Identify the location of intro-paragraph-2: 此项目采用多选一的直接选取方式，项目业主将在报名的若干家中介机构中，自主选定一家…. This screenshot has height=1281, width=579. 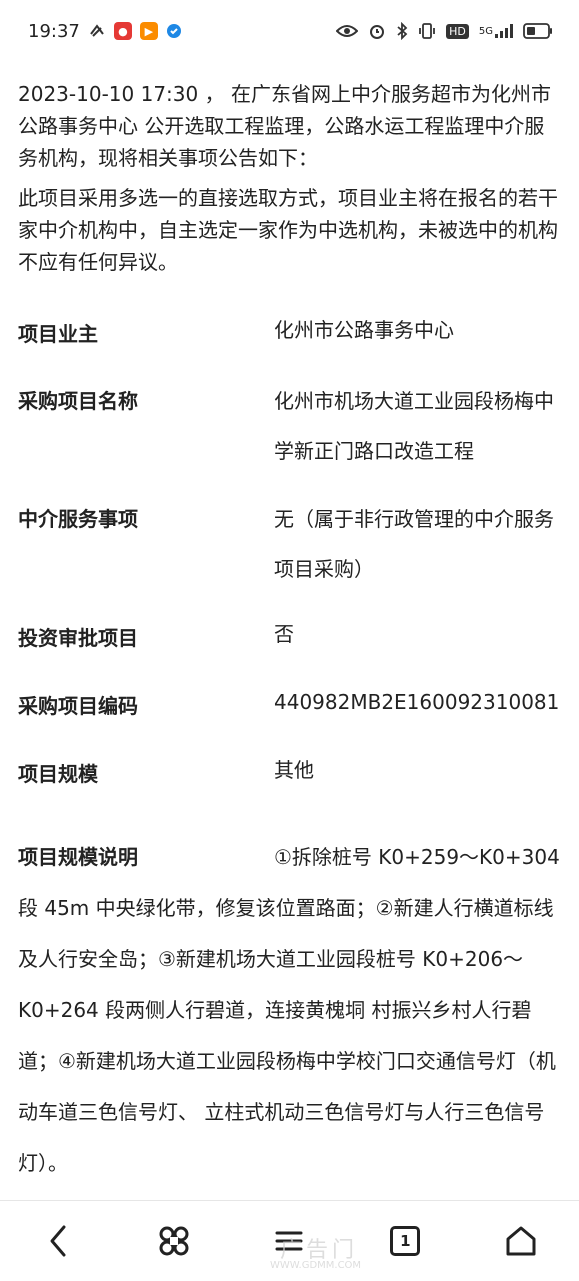
(288, 230).